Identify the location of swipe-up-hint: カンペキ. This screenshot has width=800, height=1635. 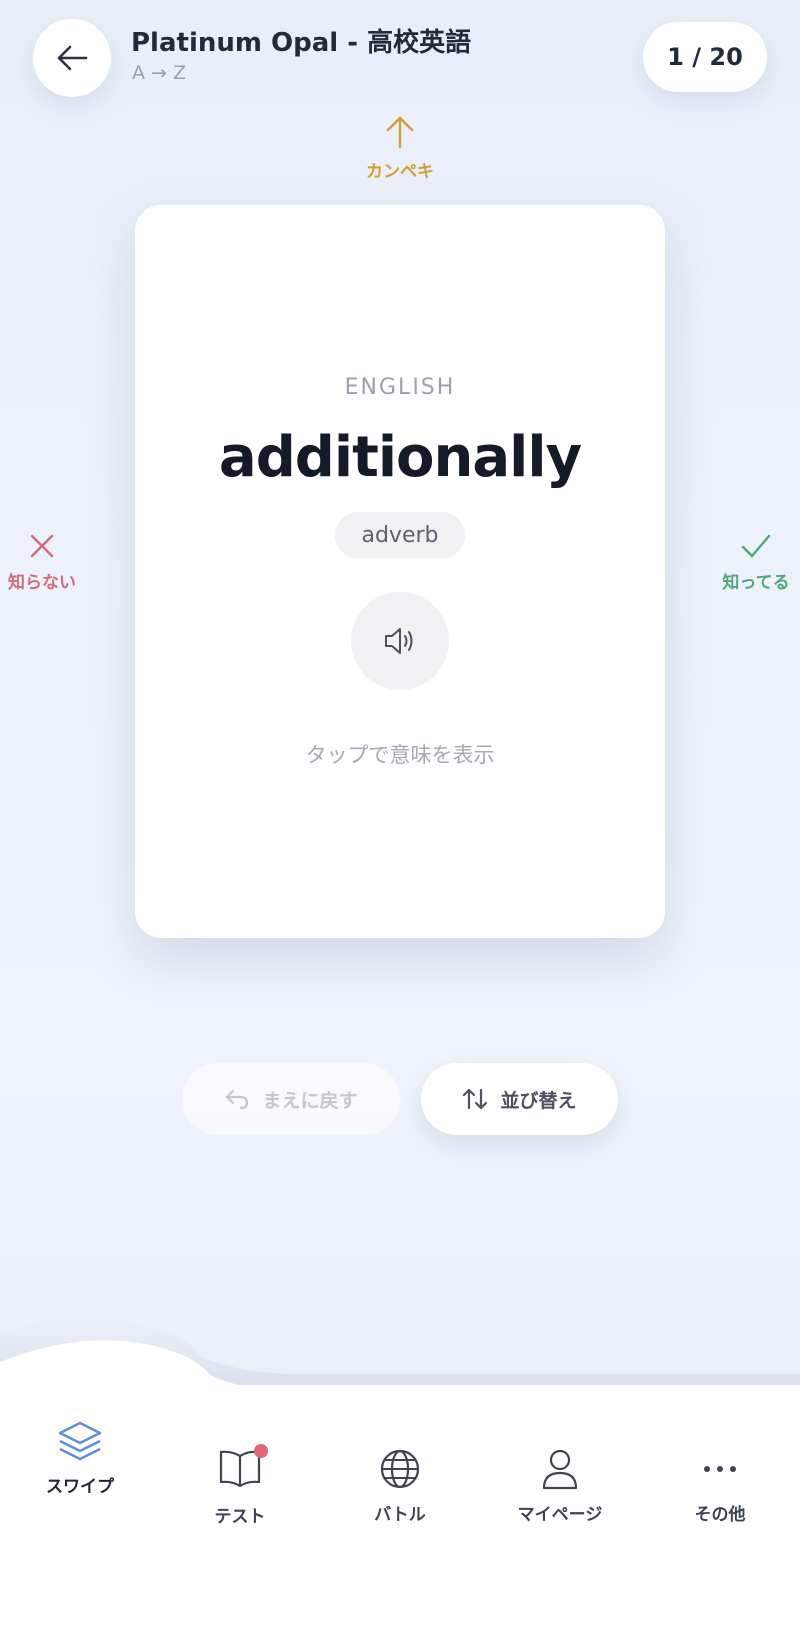
(400, 148).